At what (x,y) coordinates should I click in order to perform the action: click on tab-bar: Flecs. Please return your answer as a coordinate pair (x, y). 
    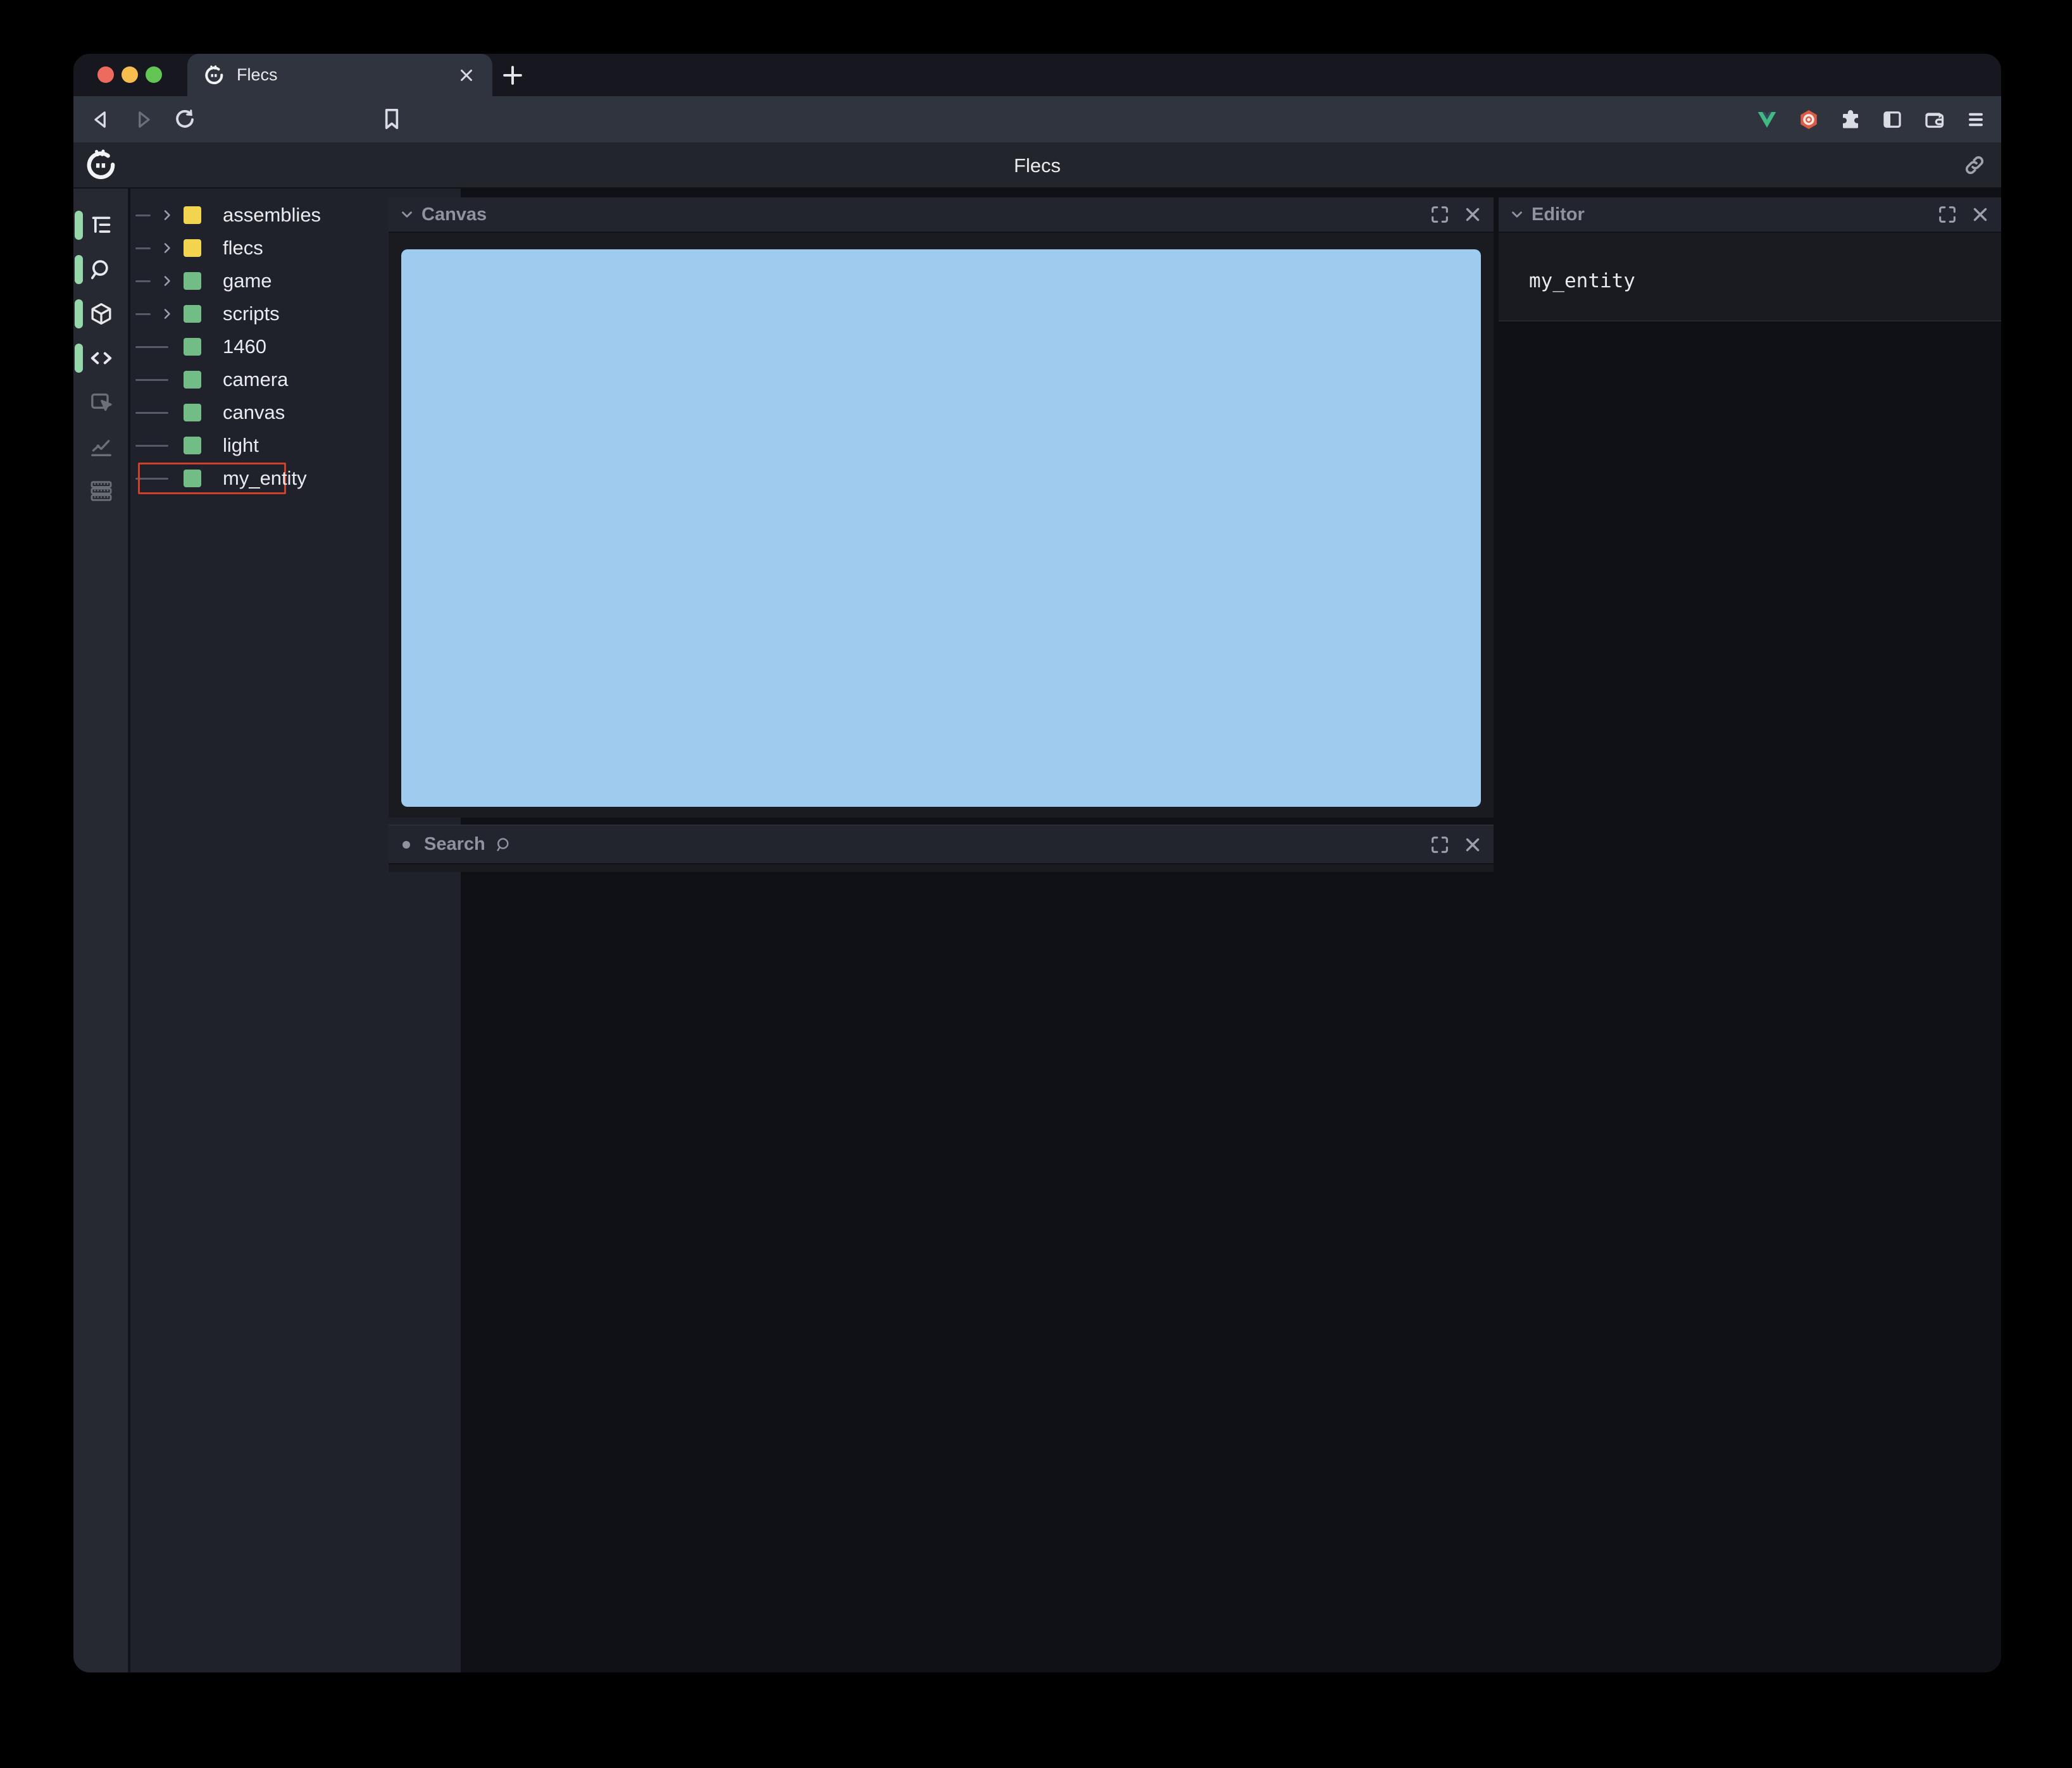
    Looking at the image, I should click on (1037, 75).